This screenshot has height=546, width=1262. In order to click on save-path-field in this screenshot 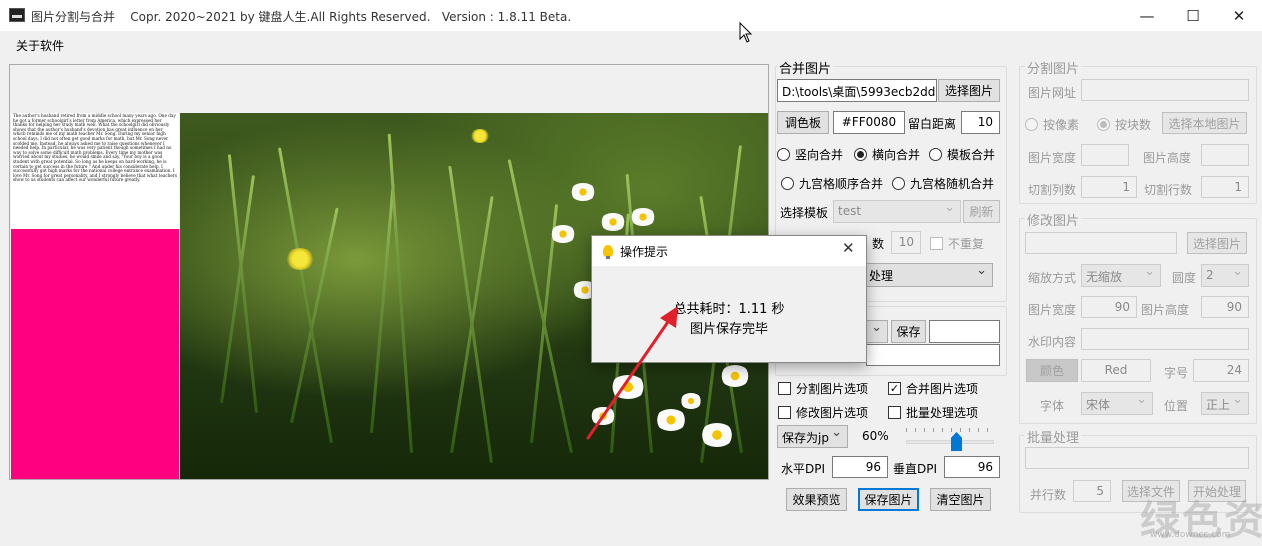, I will do `click(933, 355)`.